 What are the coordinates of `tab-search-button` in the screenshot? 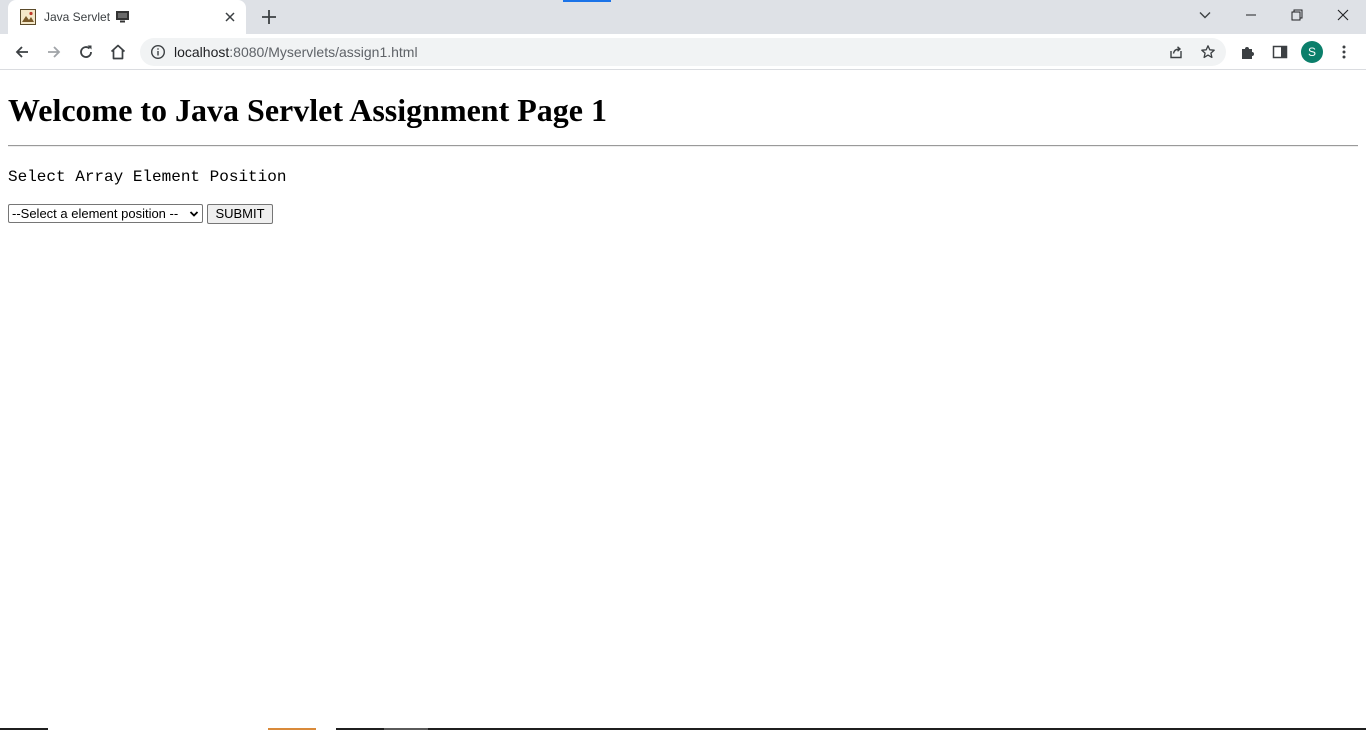 It's located at (1205, 15).